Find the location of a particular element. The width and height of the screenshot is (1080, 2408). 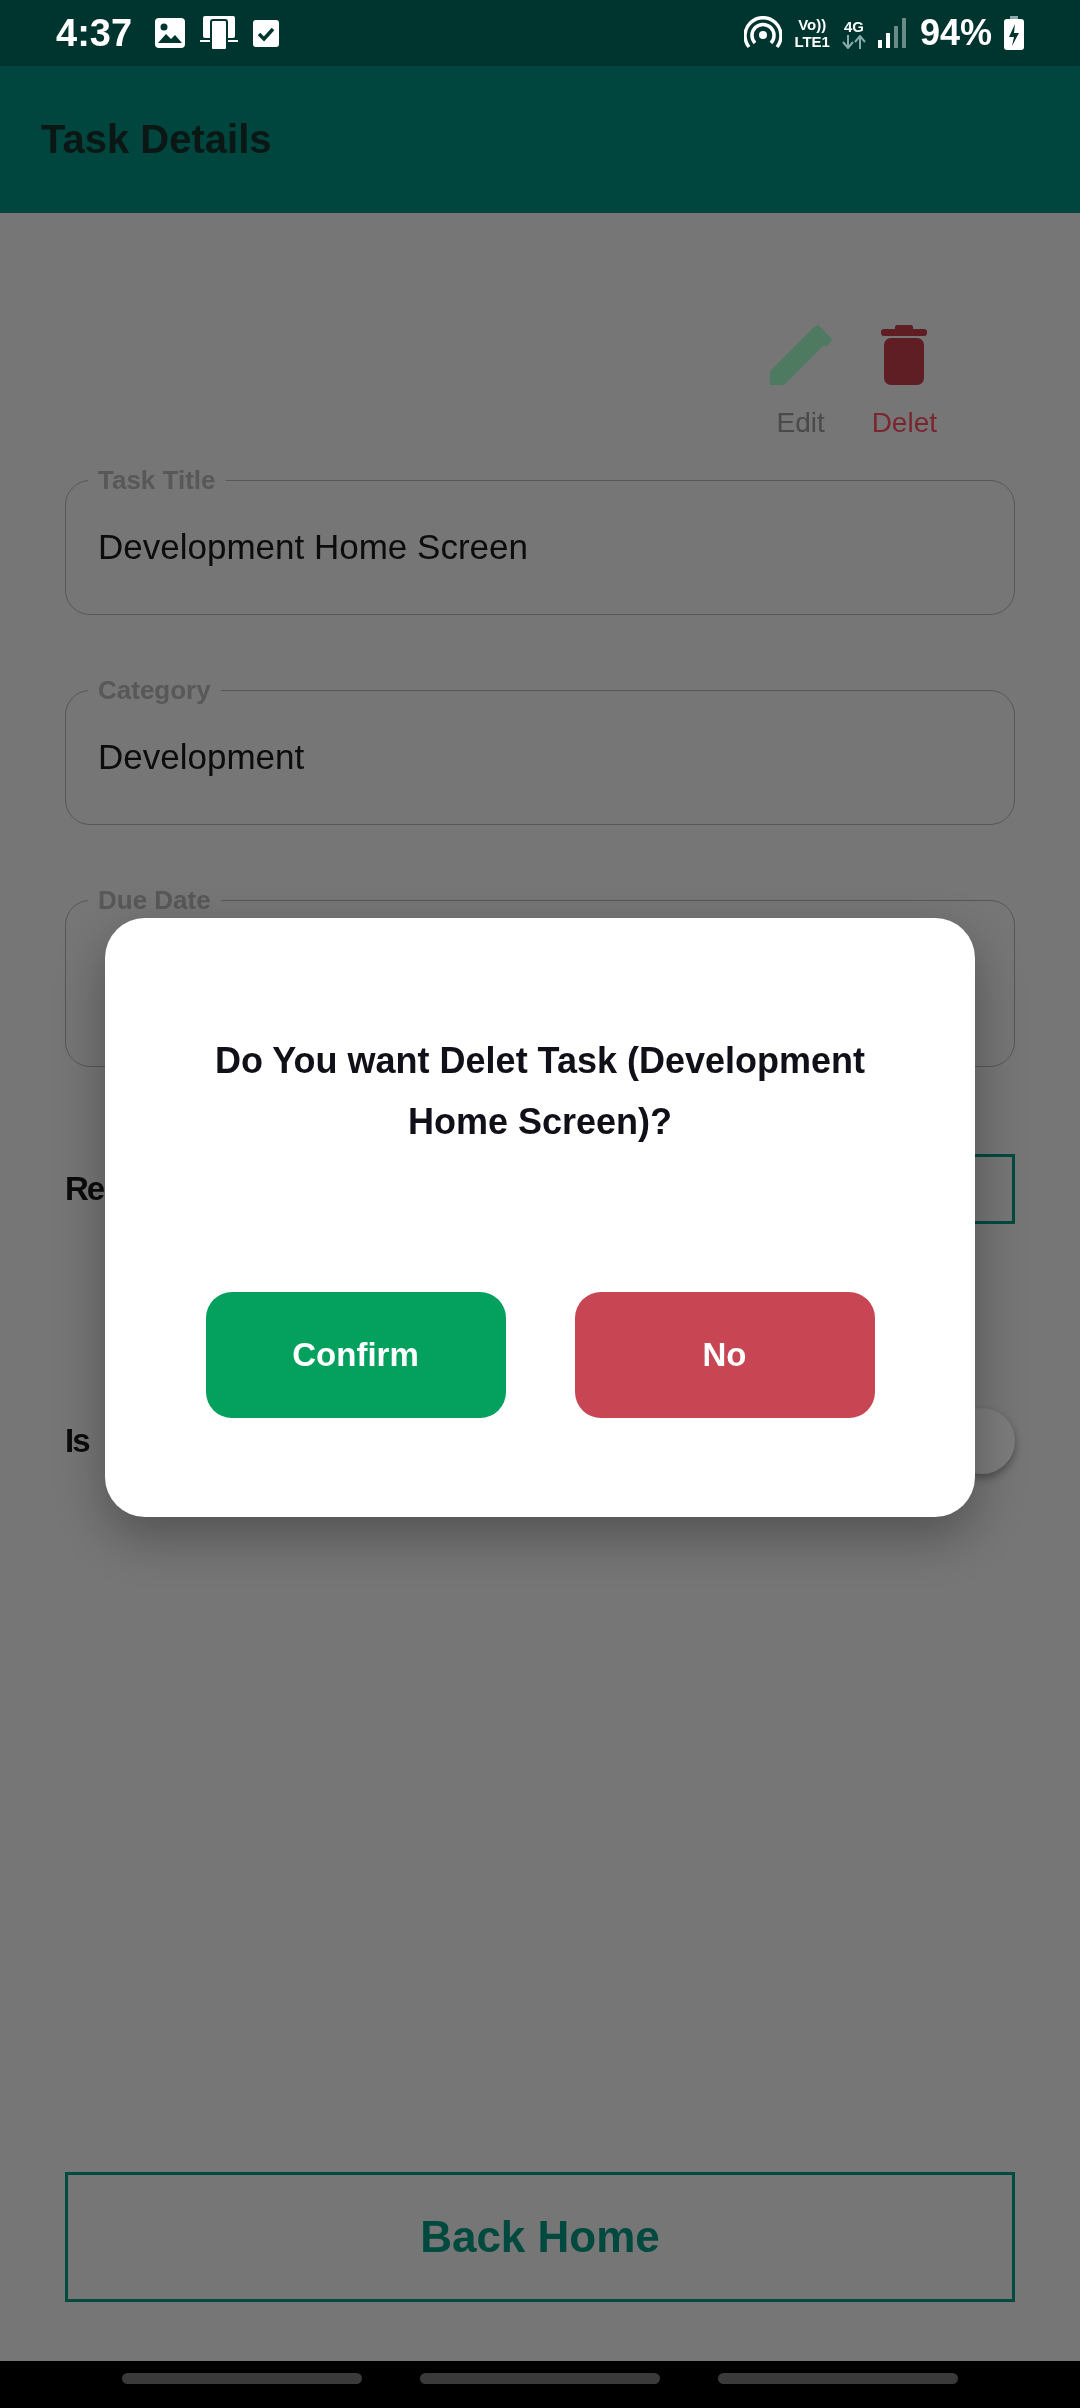

data-arrows-icon is located at coordinates (853, 41).